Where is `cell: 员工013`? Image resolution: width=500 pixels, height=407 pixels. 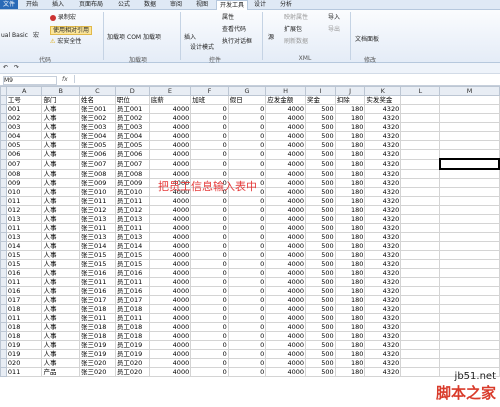 cell: 员工013 is located at coordinates (132, 237).